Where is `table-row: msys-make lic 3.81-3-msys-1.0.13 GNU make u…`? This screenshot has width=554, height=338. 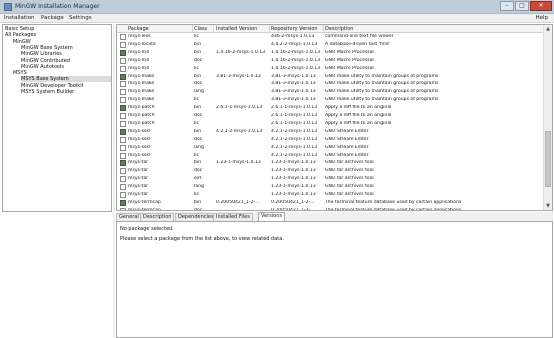 table-row: msys-make lic 3.81-3-msys-1.0.13 GNU make u… is located at coordinates (330, 100).